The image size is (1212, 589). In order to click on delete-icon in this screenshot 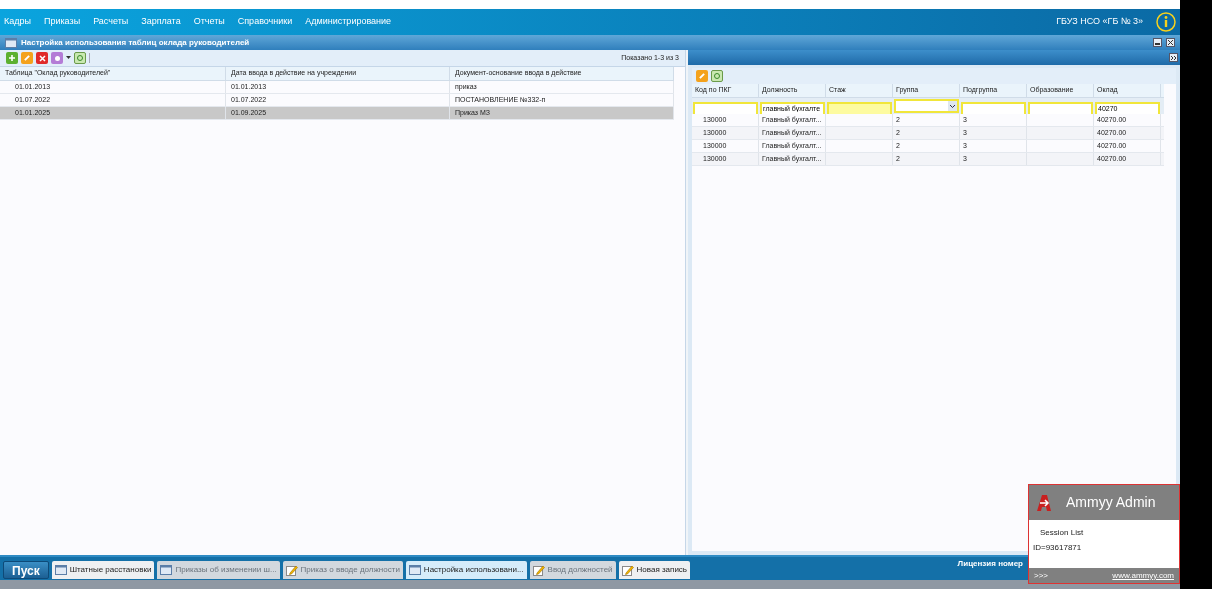, I will do `click(42, 58)`.